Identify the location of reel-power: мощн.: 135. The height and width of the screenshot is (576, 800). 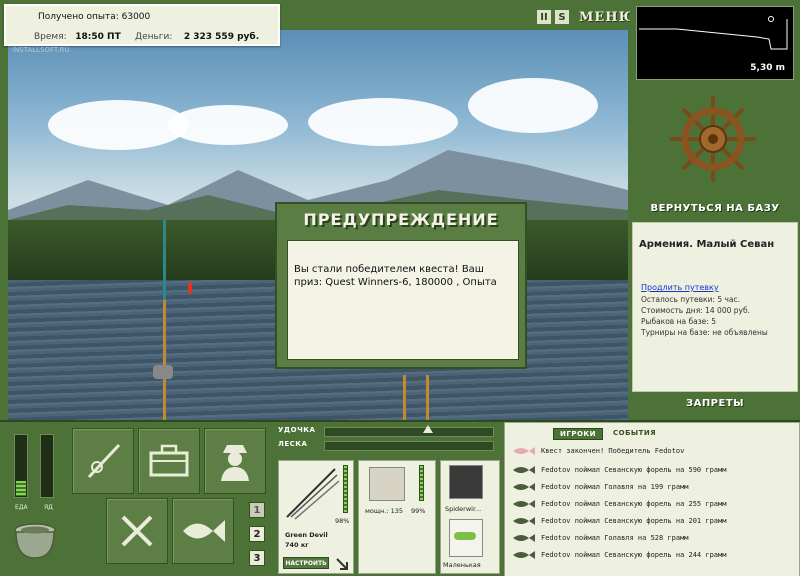
(384, 511).